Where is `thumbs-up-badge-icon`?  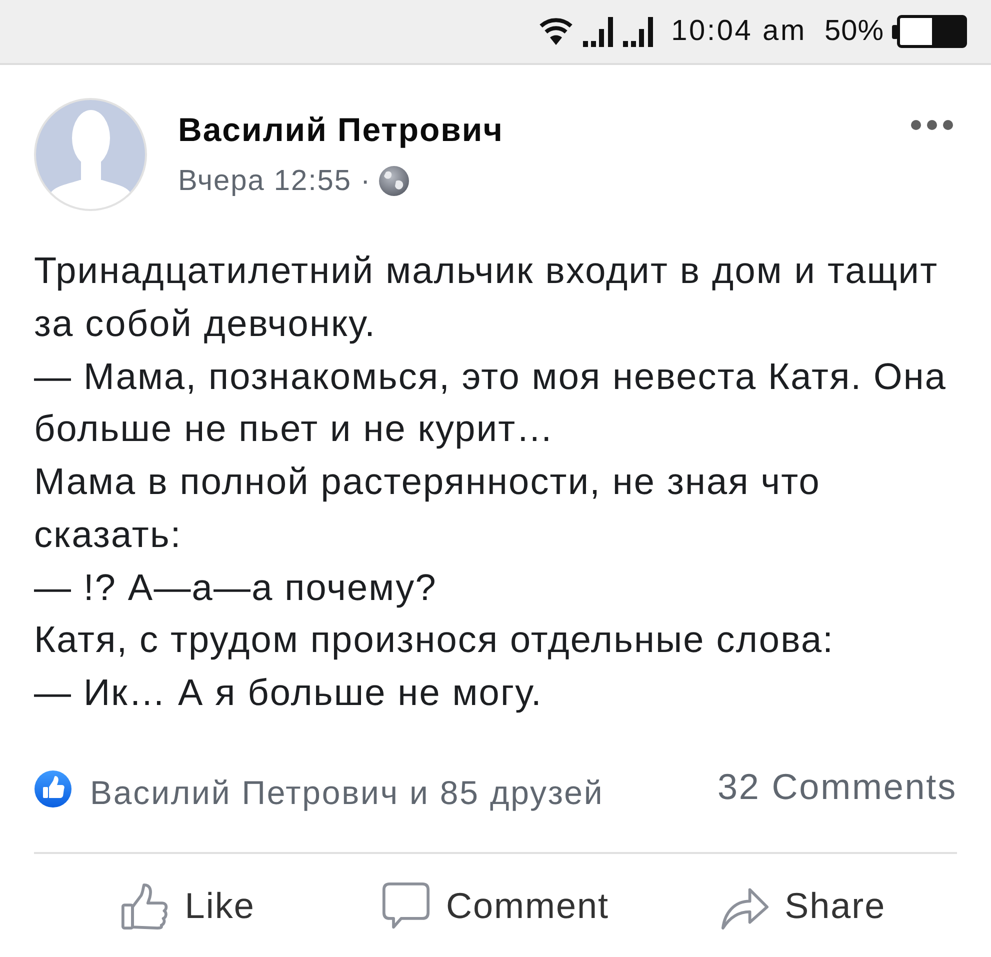 thumbs-up-badge-icon is located at coordinates (53, 789).